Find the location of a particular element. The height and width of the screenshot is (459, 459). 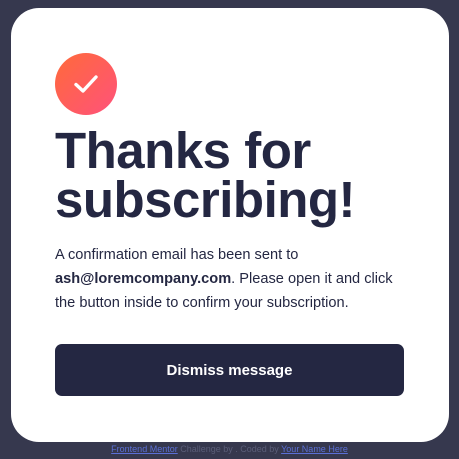

subscriber-email: ash@loremcompany.com is located at coordinates (143, 279).